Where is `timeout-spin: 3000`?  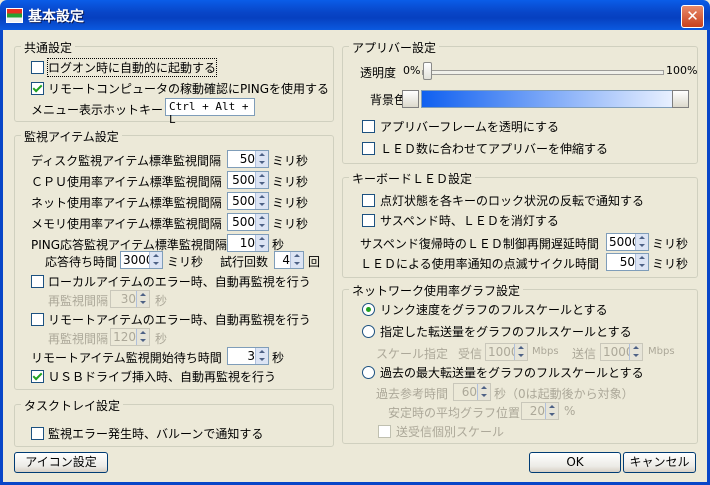 timeout-spin: 3000 is located at coordinates (141, 260).